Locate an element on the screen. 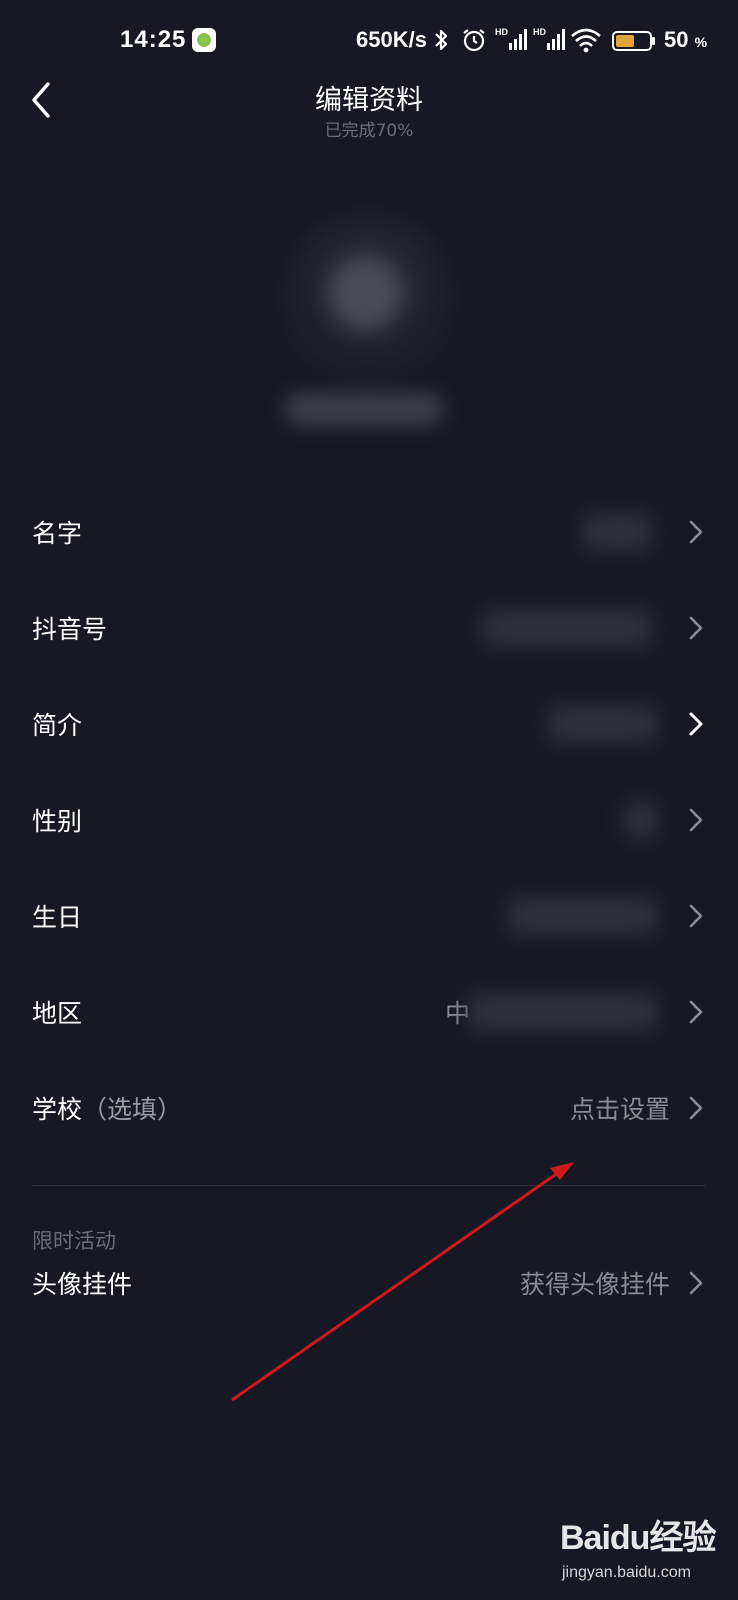 The width and height of the screenshot is (738, 1600). watermark-url: jingyan.baidu.com is located at coordinates (626, 1572).